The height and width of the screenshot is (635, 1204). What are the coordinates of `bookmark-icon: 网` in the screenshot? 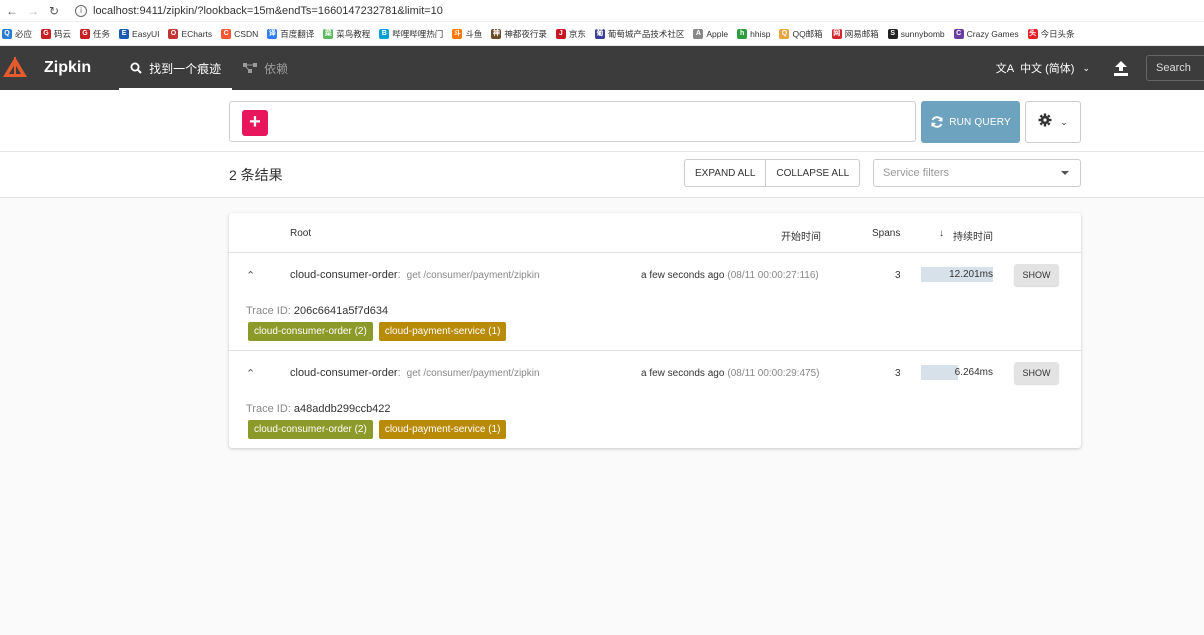 It's located at (836, 33).